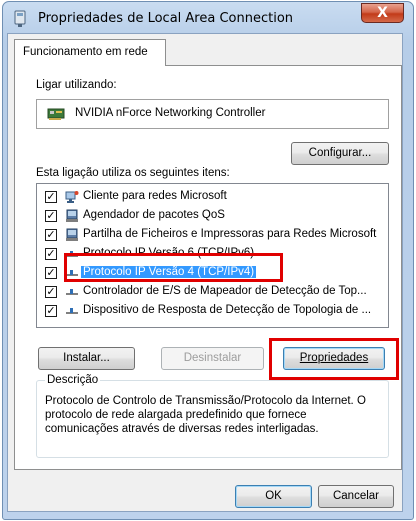 Image resolution: width=416 pixels, height=521 pixels. I want to click on ok-button: OK, so click(273, 496).